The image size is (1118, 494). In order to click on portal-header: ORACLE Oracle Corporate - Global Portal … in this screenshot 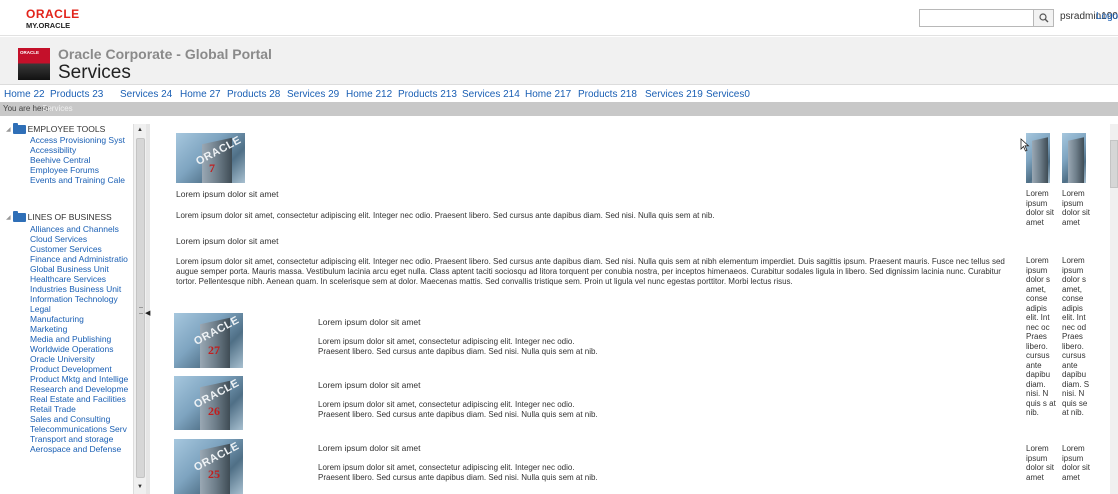, I will do `click(559, 61)`.